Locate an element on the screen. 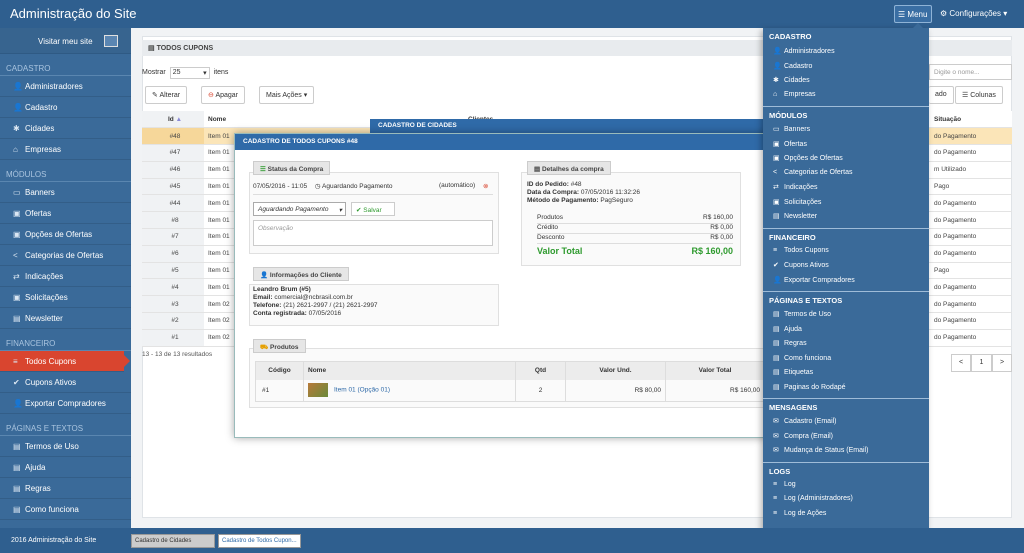 Image resolution: width=1024 pixels, height=553 pixels. dropdown-item-compra-email: ✉ Compra (Email) is located at coordinates (846, 436).